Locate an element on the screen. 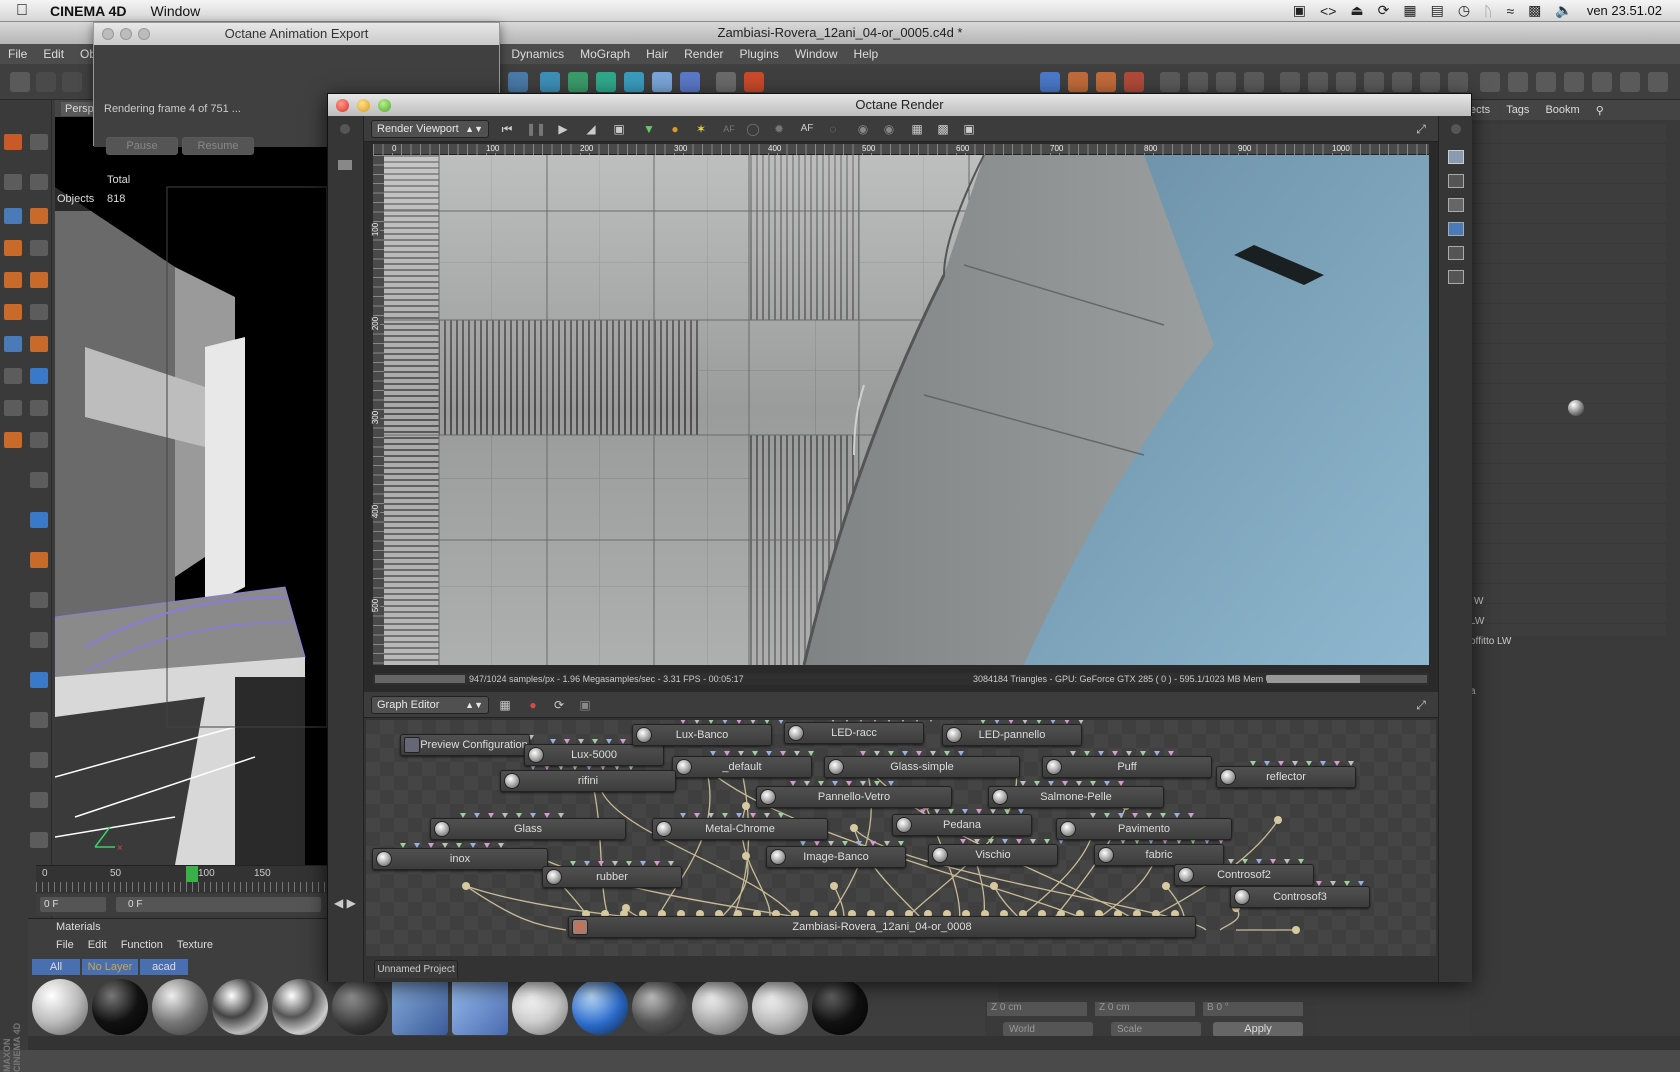 The height and width of the screenshot is (1072, 1680). snap-icon is located at coordinates (1198, 82).